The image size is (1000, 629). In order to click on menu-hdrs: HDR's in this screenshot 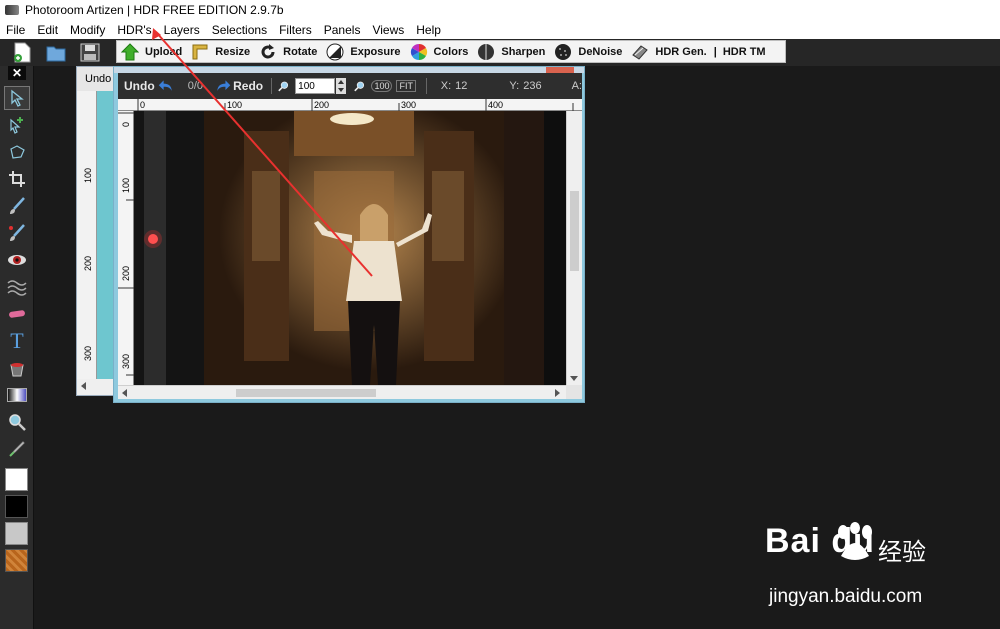, I will do `click(134, 30)`.